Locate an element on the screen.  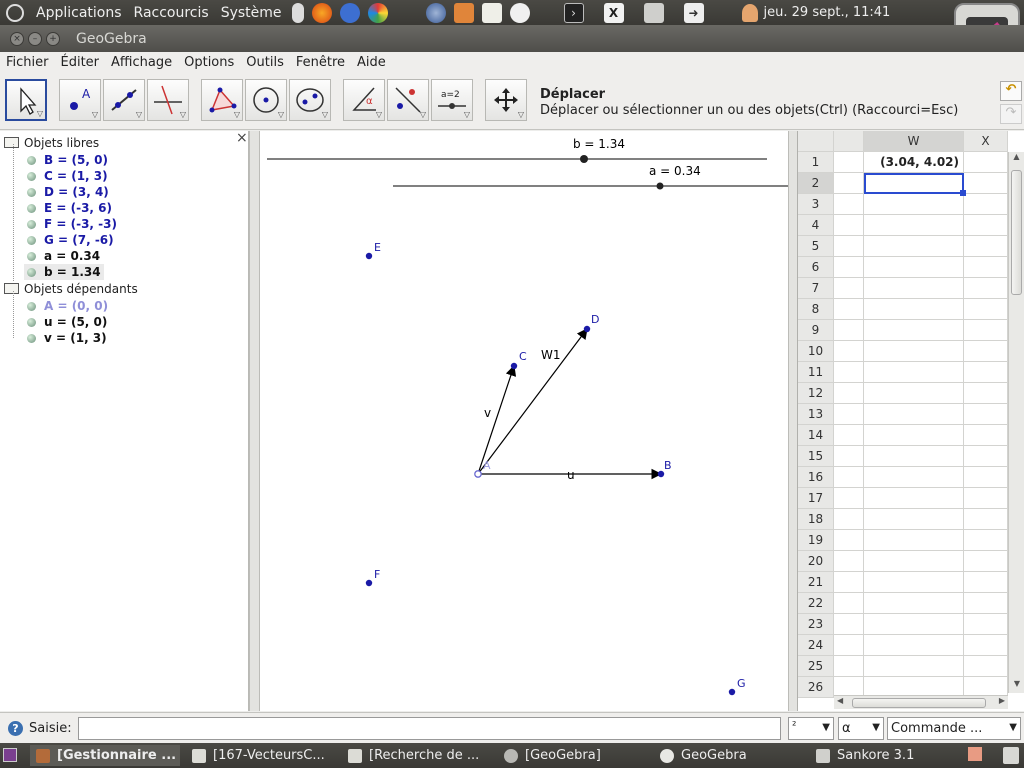
send-icon: ➜ is located at coordinates (693, 12).